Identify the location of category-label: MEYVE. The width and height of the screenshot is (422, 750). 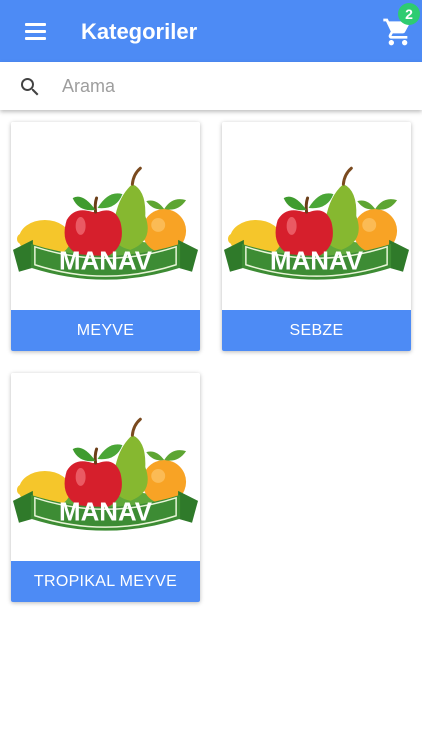
(105, 330).